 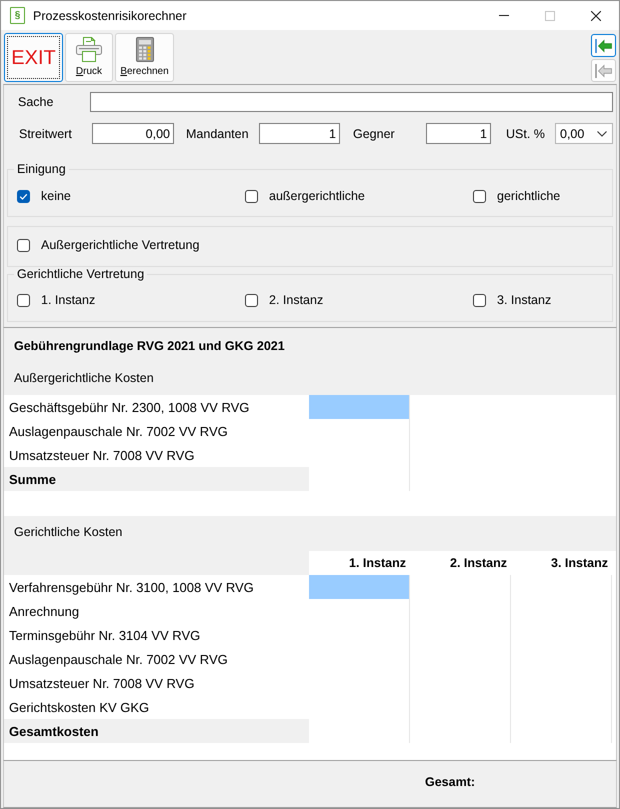 What do you see at coordinates (36, 101) in the screenshot?
I see `field-label: Sache` at bounding box center [36, 101].